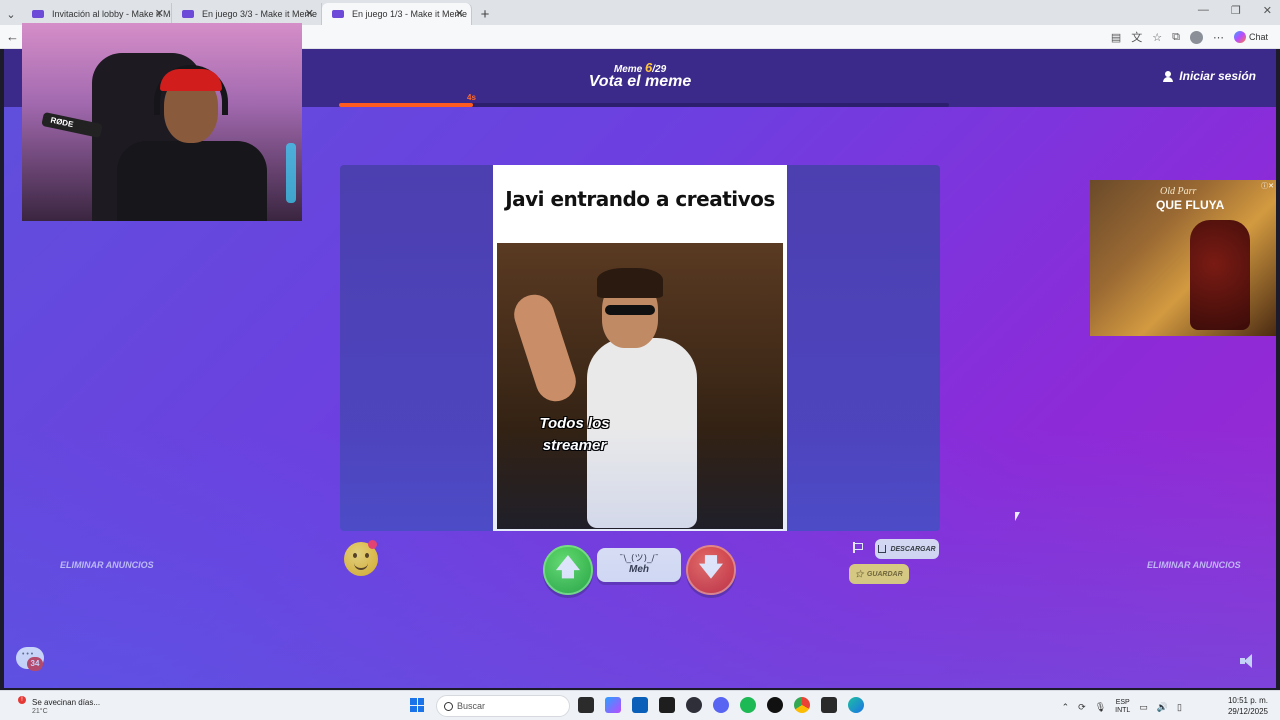  Describe the element at coordinates (1267, 186) in the screenshot. I see `ad-info-icon: ⓘ✕` at that location.